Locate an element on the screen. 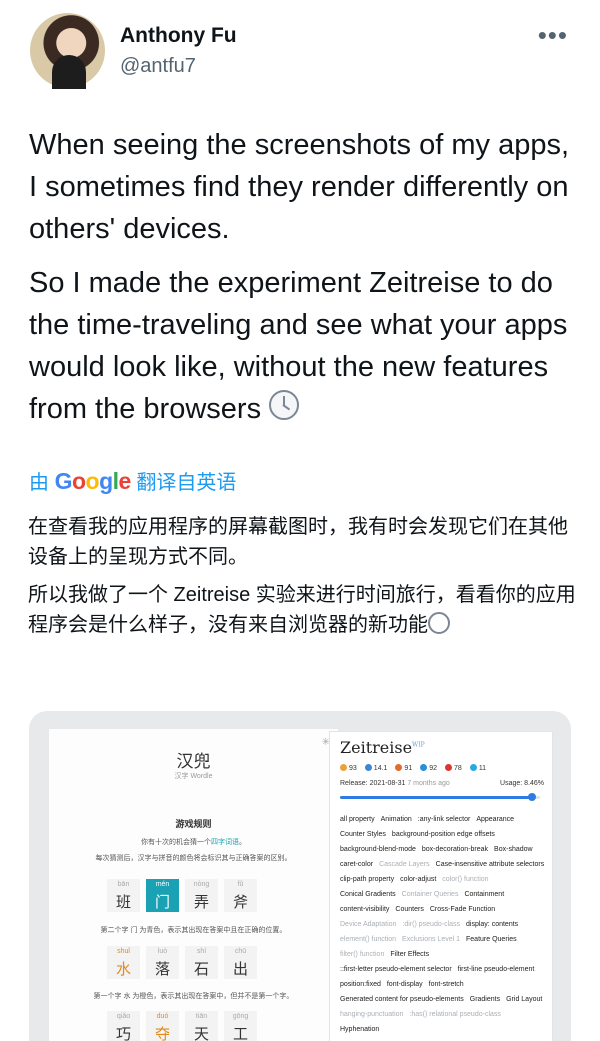 The height and width of the screenshot is (1041, 600). tile-hanzi: 石 is located at coordinates (201, 969).